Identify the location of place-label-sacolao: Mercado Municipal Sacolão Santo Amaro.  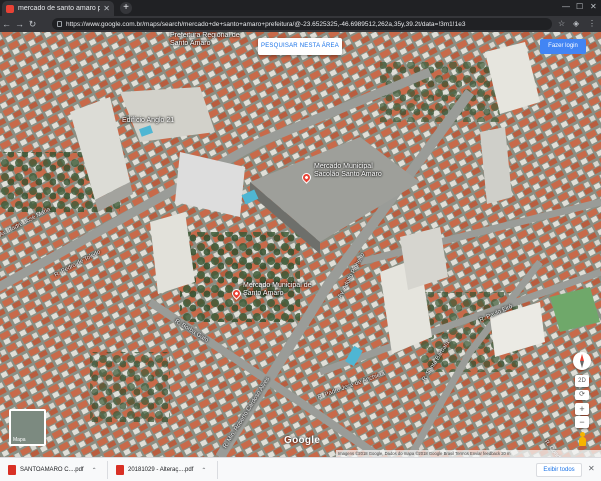
(349, 171).